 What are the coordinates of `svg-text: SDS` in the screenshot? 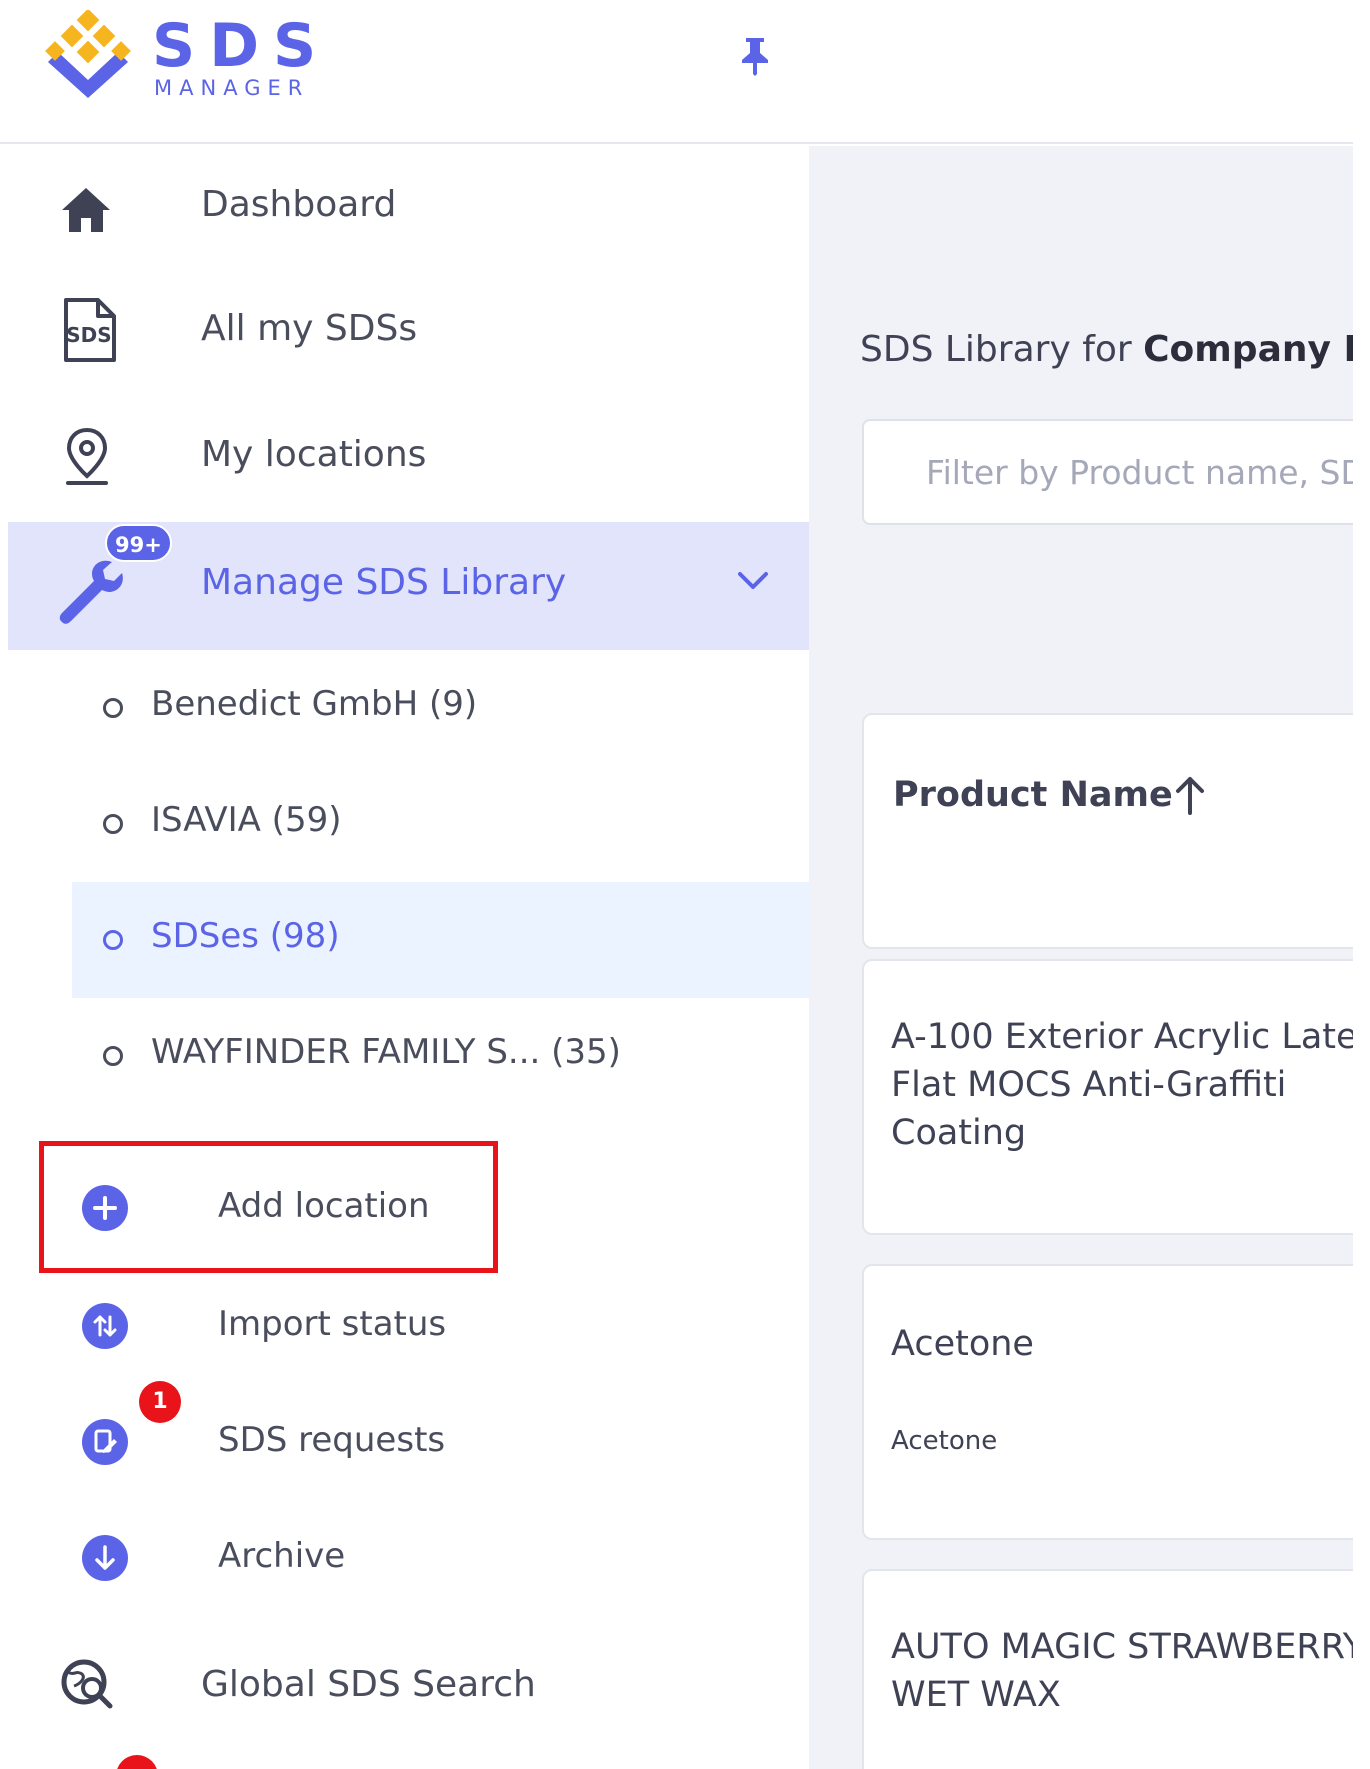 It's located at (88, 335).